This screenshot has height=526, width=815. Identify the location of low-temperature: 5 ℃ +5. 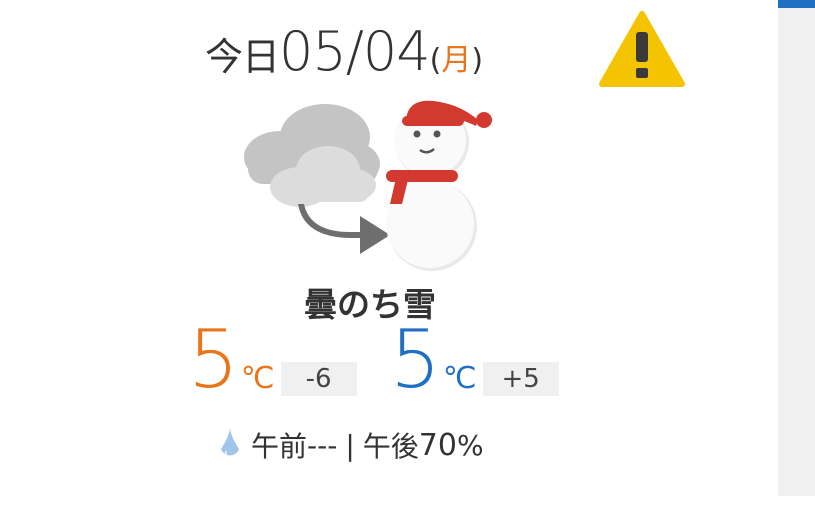
(474, 360).